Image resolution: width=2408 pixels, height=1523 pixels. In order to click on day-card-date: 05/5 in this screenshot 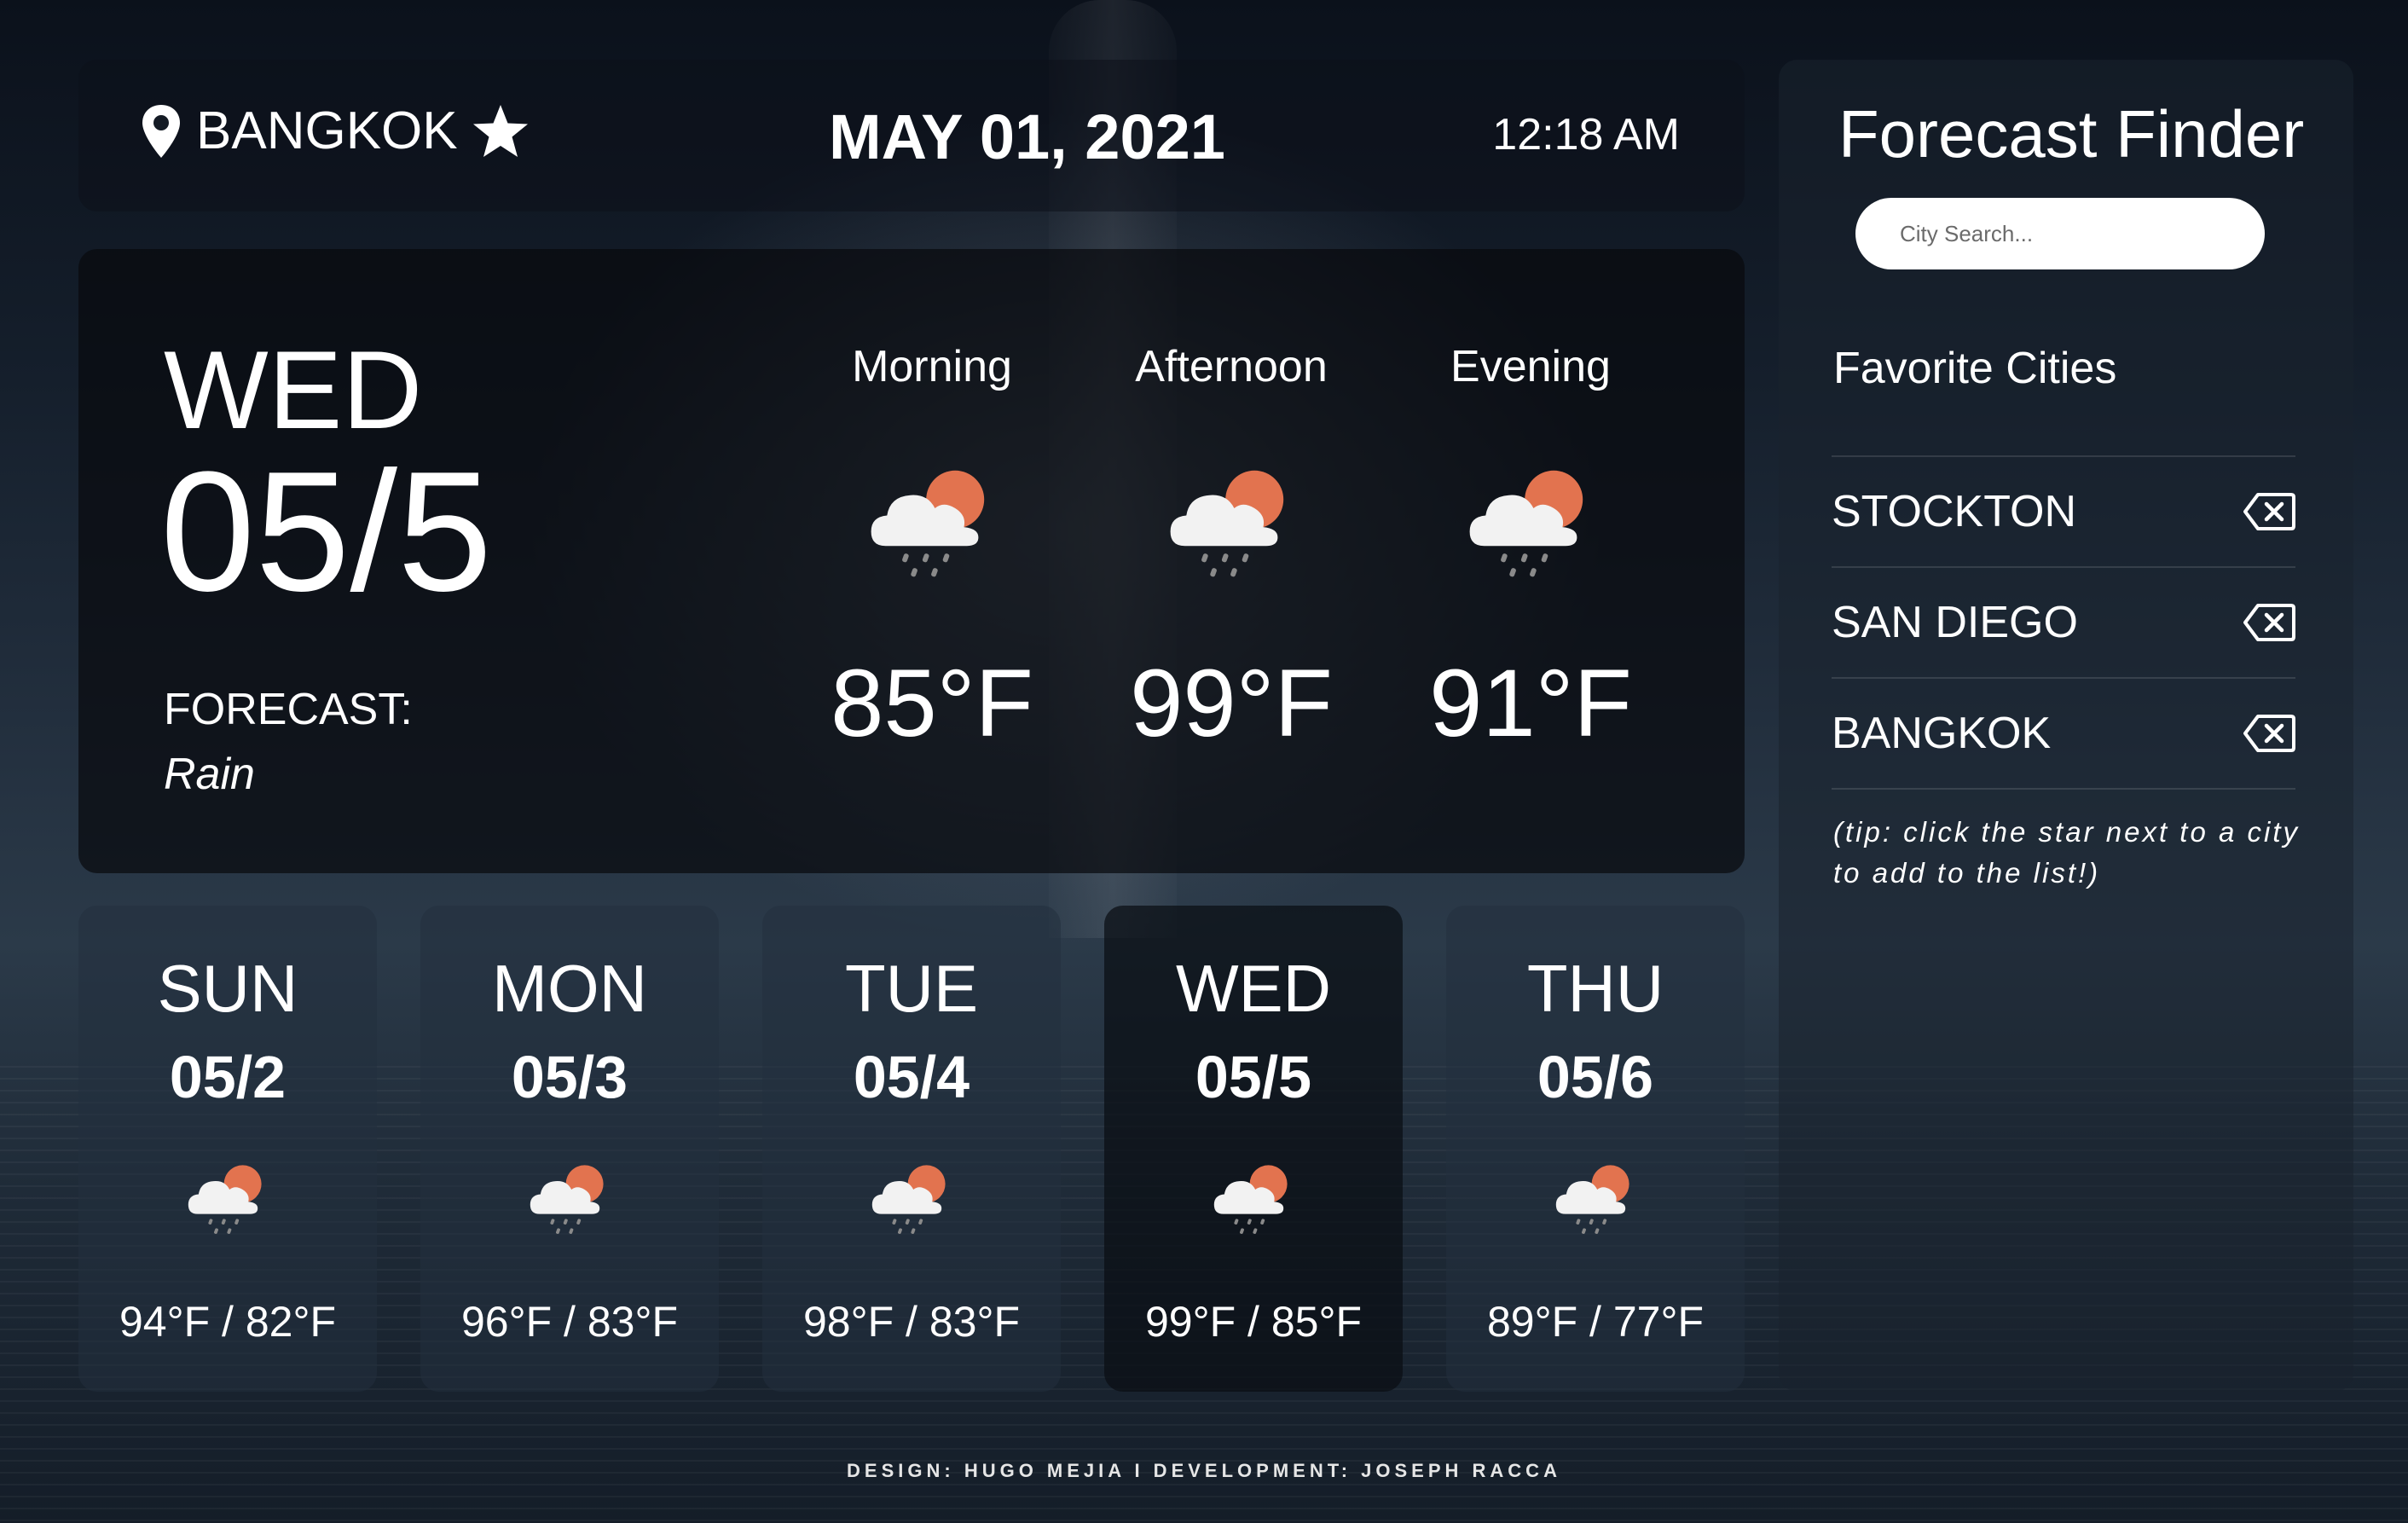, I will do `click(1253, 1077)`.